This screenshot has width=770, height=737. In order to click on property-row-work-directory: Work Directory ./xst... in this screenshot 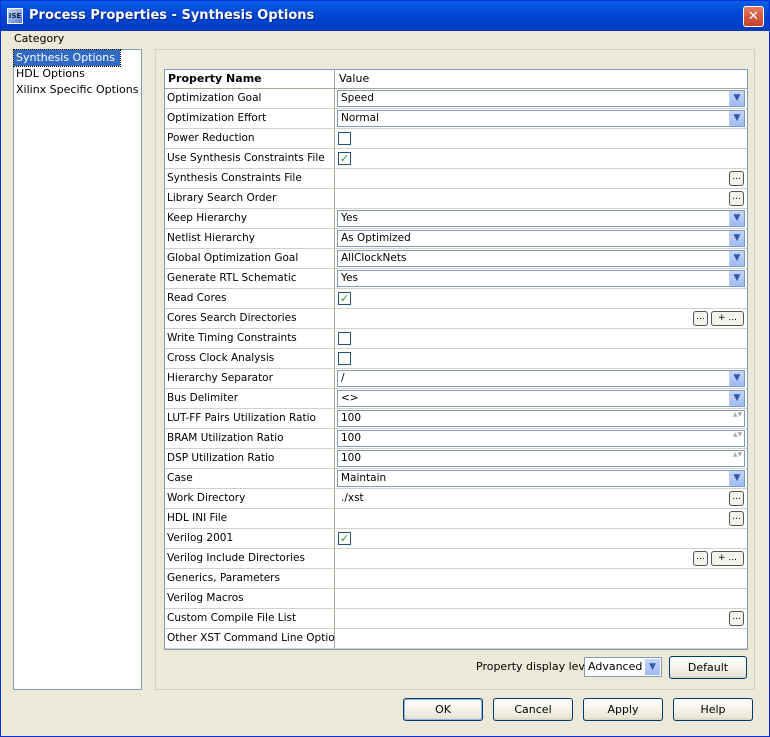, I will do `click(456, 499)`.